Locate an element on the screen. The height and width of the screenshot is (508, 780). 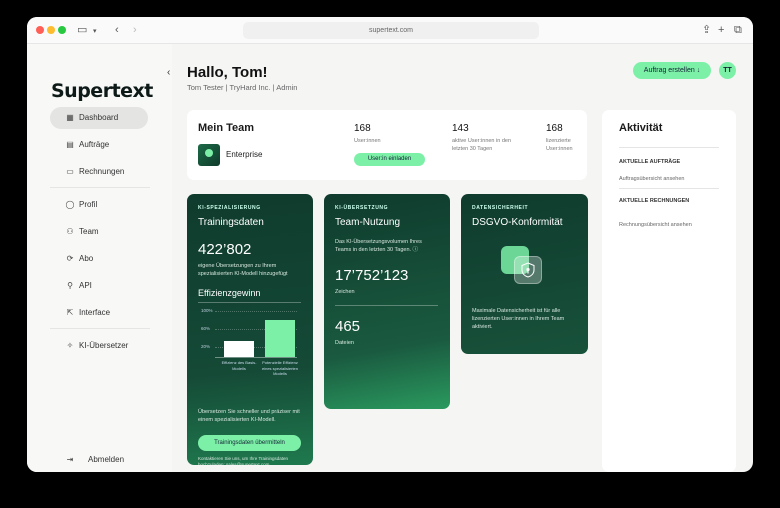
minimize-window-button is located at coordinates (51, 30).